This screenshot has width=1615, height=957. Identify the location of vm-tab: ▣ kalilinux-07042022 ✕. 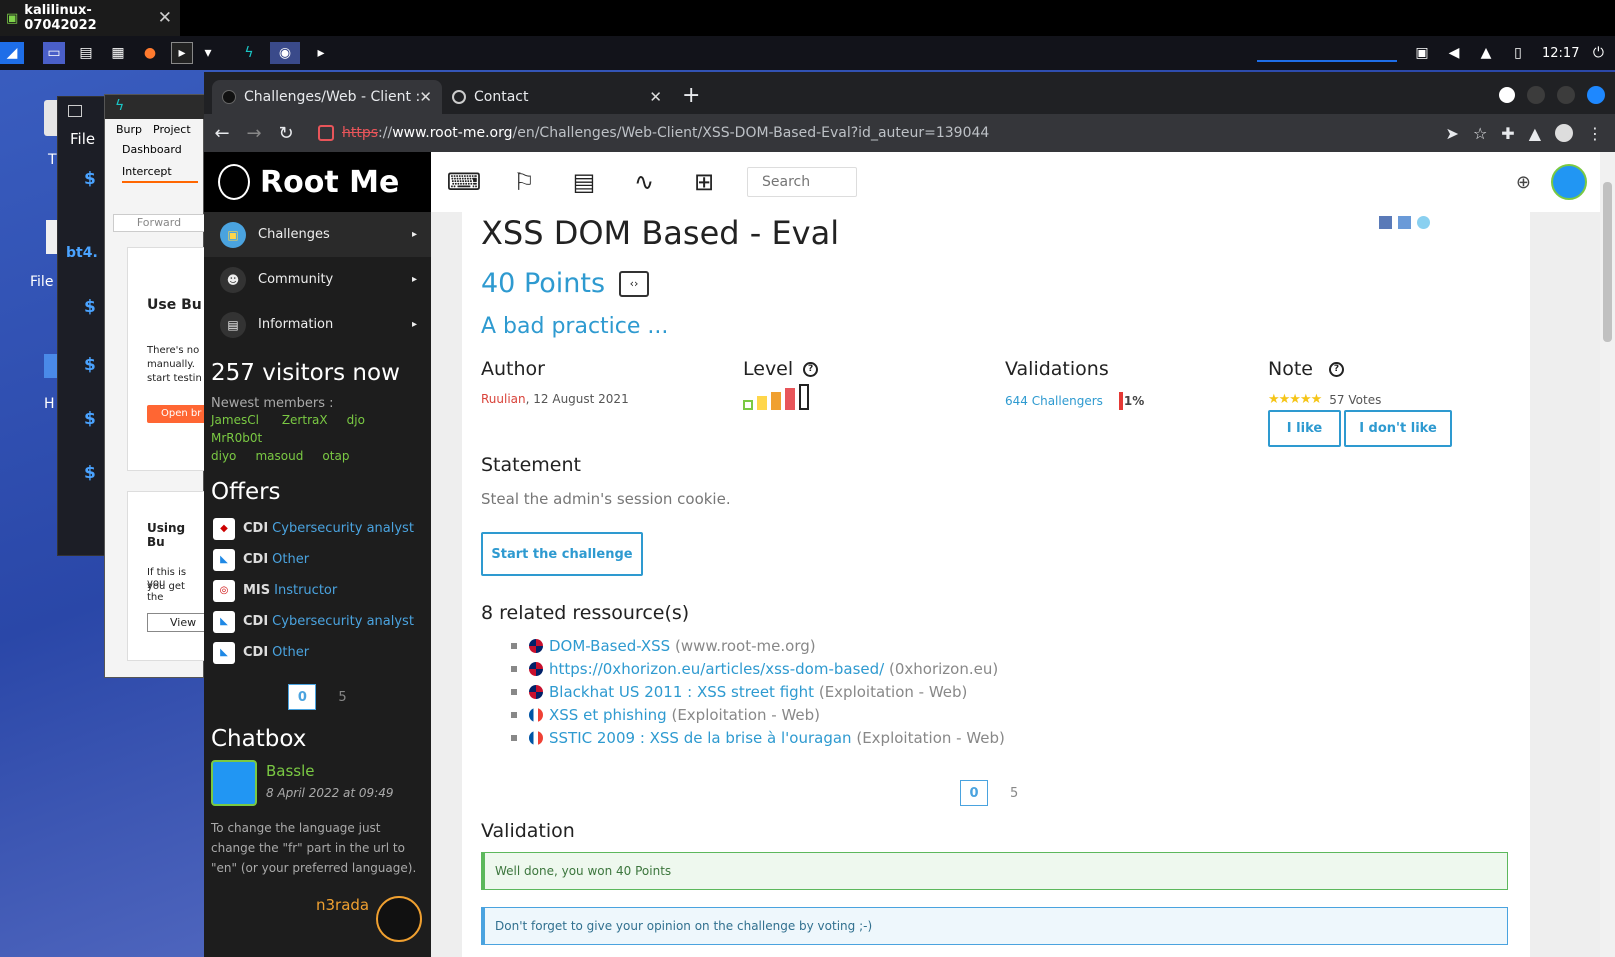
(90, 18).